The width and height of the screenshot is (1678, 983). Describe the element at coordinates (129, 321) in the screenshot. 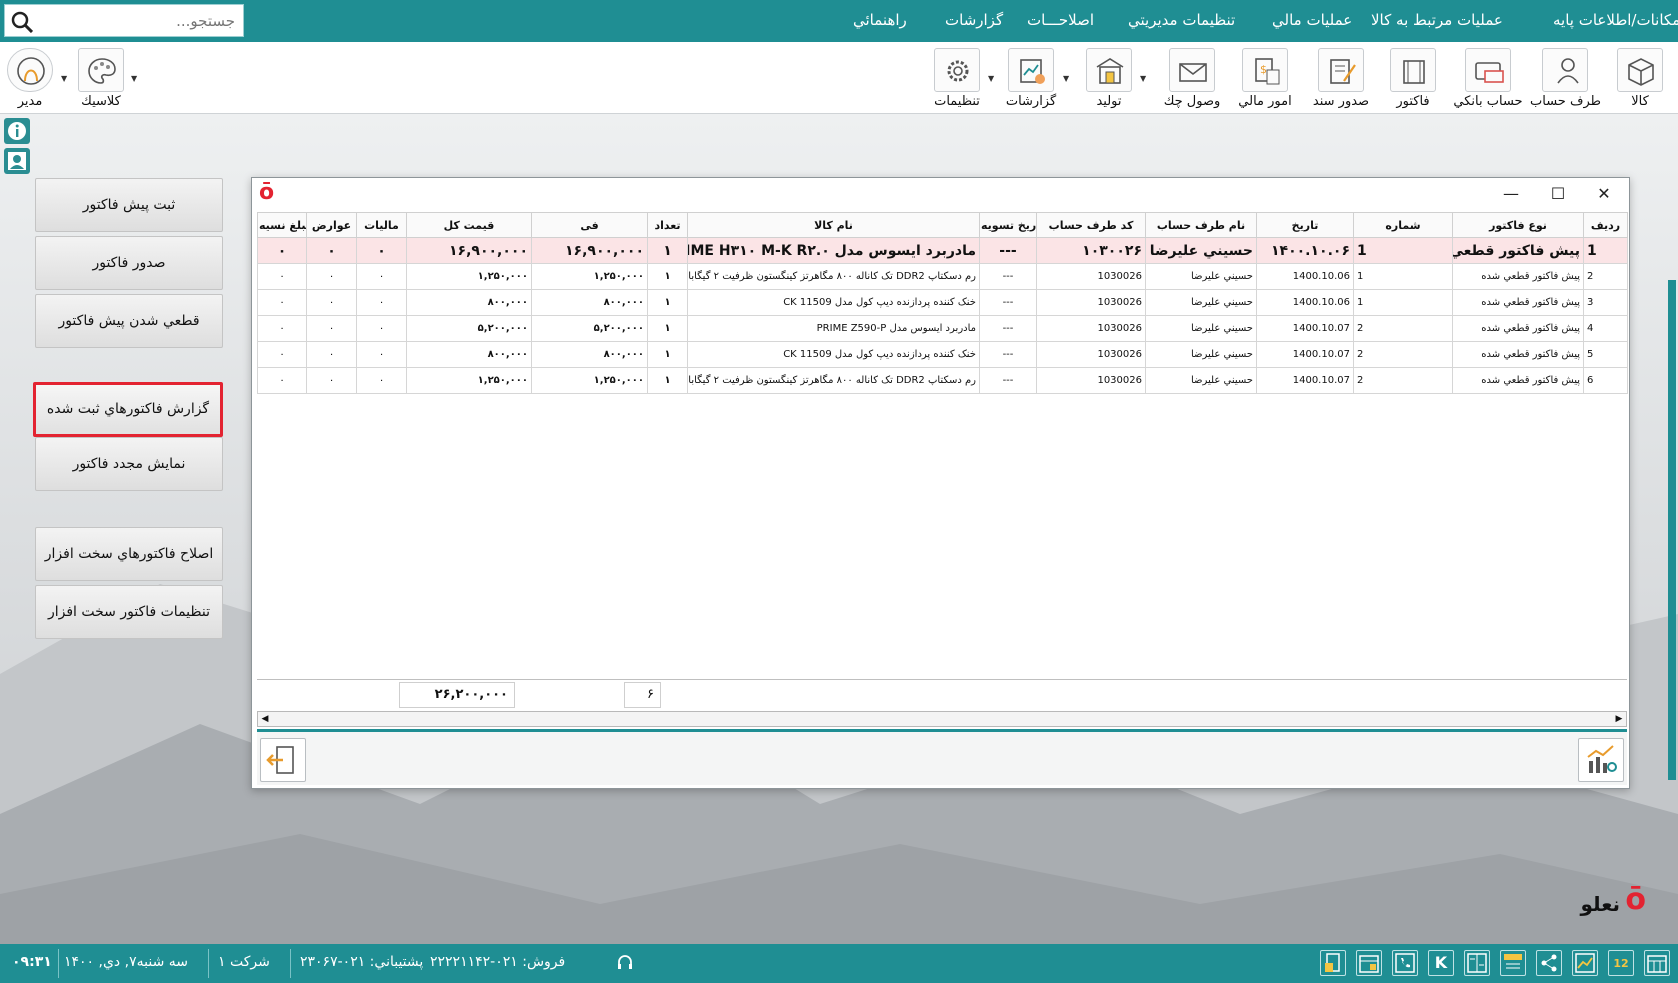

I see `finalize-proforma-button: قطعي شدن پيش فاكتور` at that location.